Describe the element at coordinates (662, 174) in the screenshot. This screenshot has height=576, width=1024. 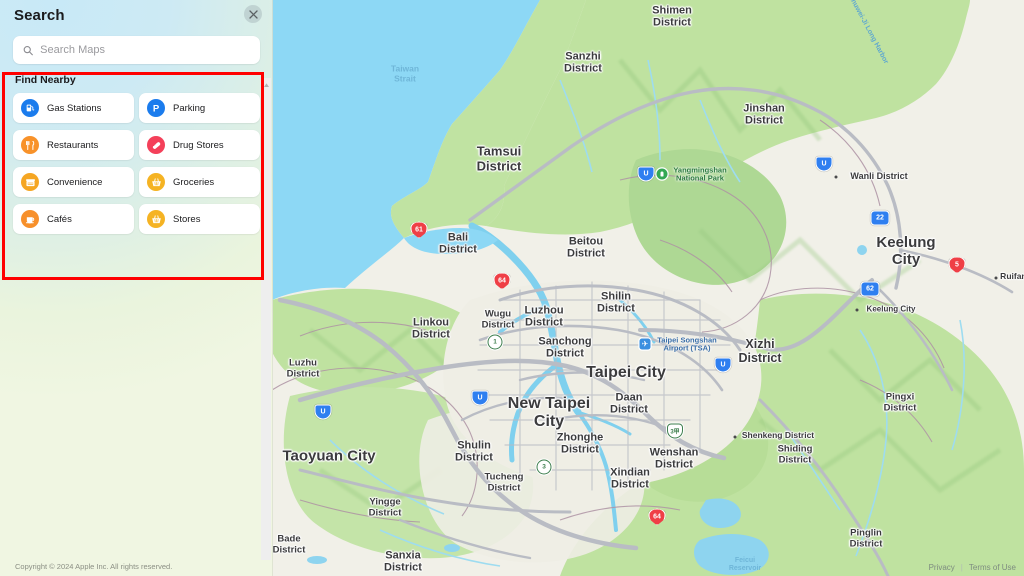
I see `national-park-pin-icon` at that location.